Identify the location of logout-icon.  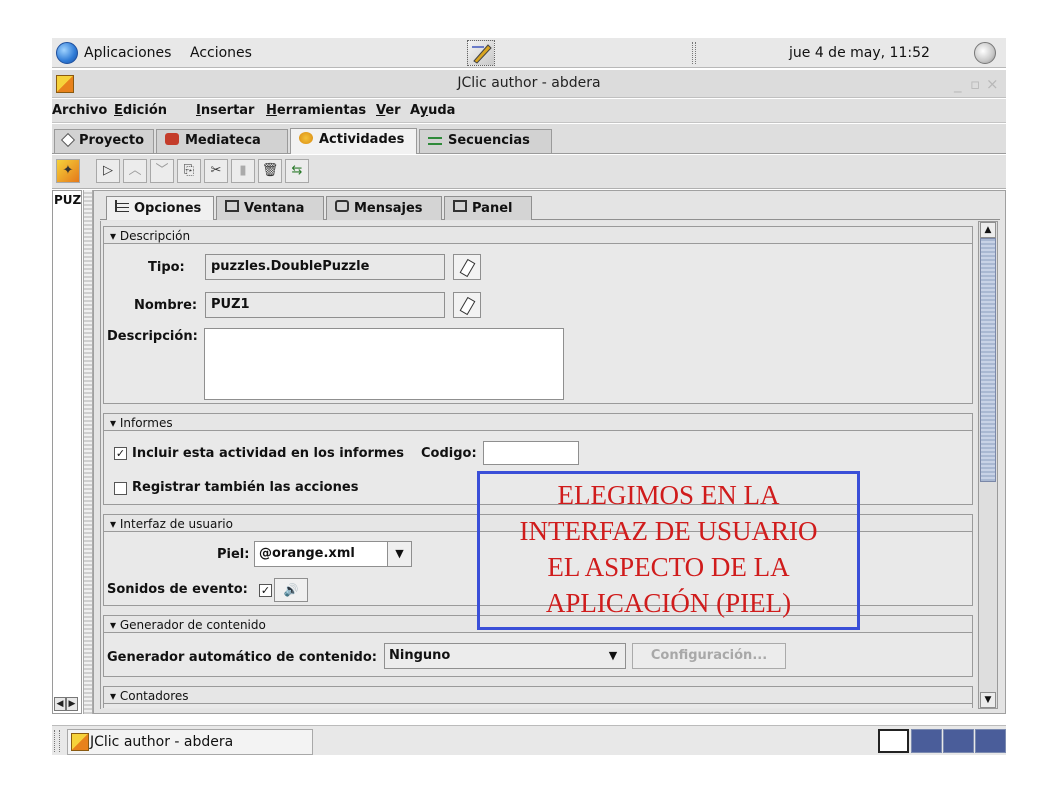
(985, 53).